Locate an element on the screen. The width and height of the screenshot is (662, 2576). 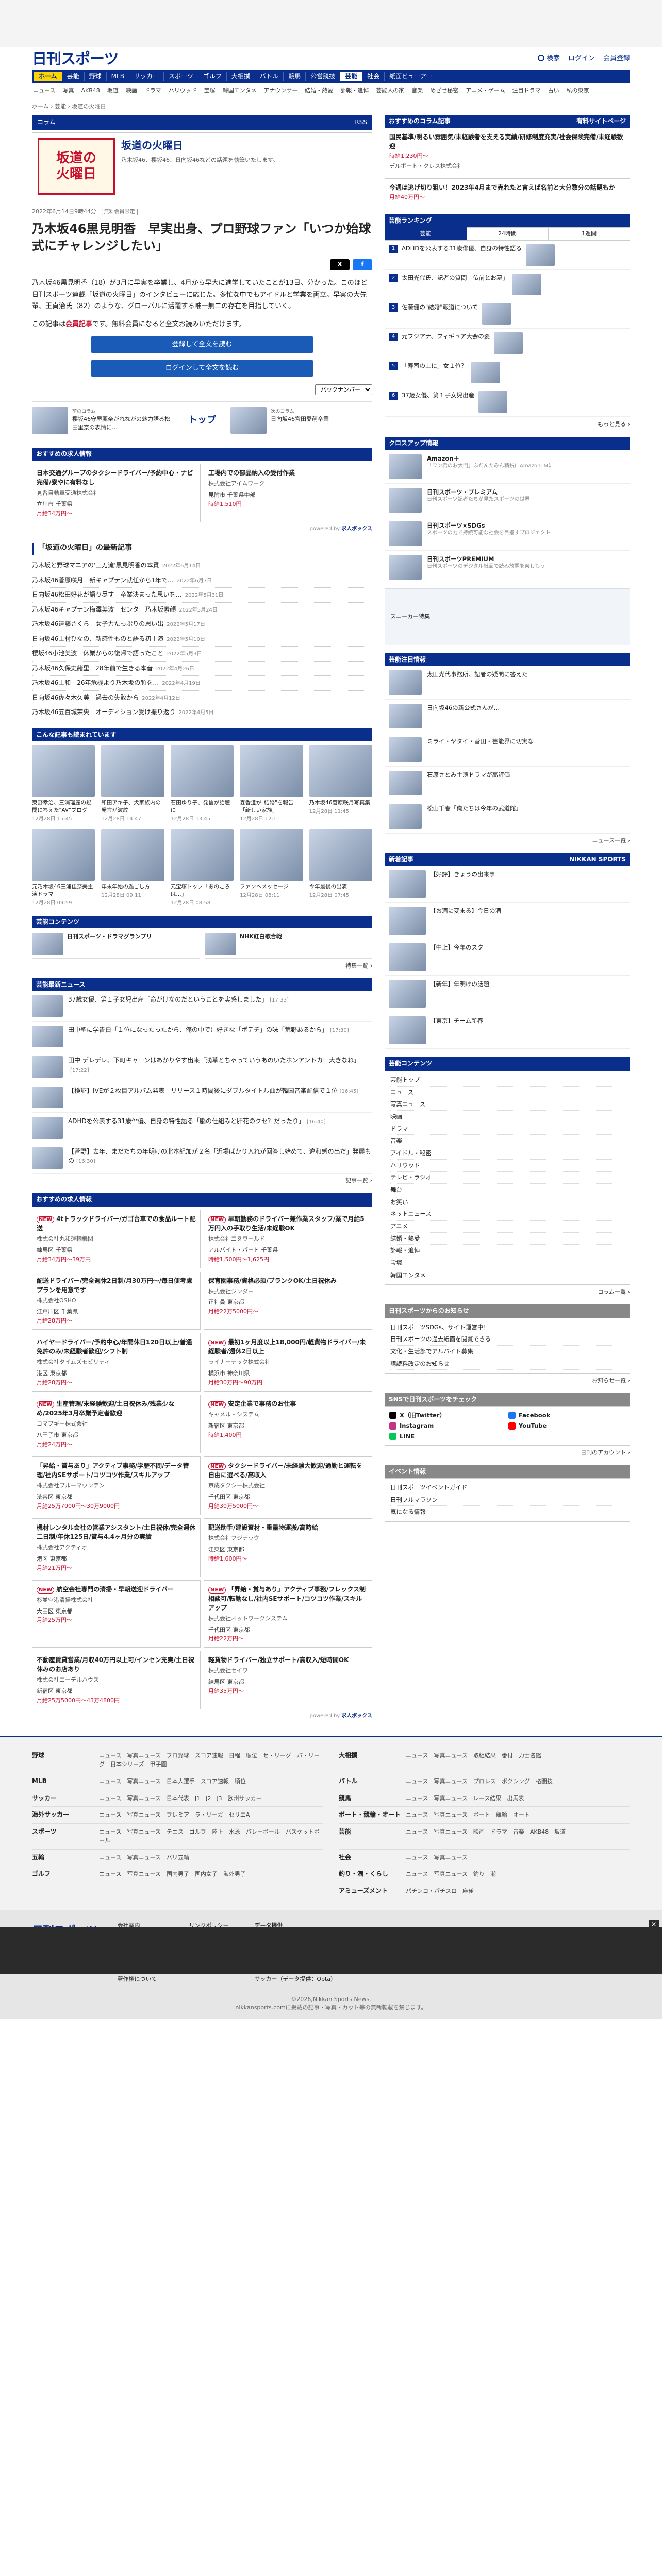
index-item: ハリウッド is located at coordinates (507, 1166).